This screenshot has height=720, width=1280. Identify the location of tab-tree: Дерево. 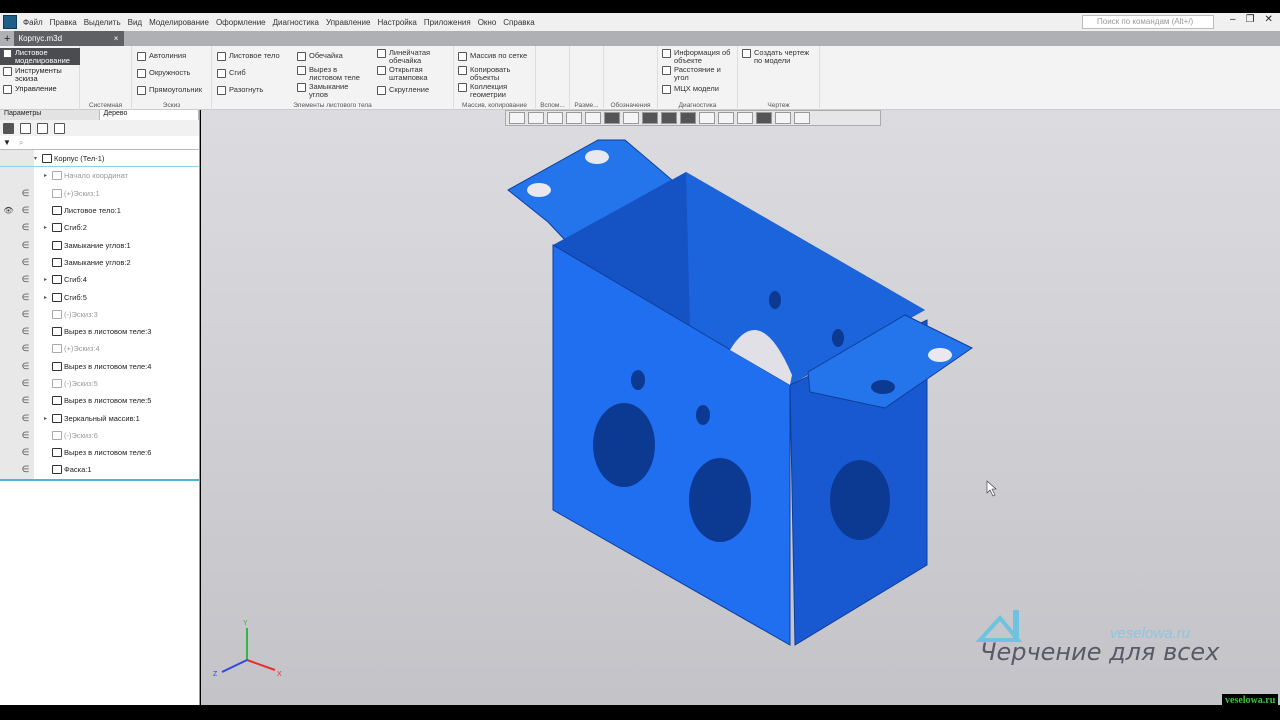
(149, 115).